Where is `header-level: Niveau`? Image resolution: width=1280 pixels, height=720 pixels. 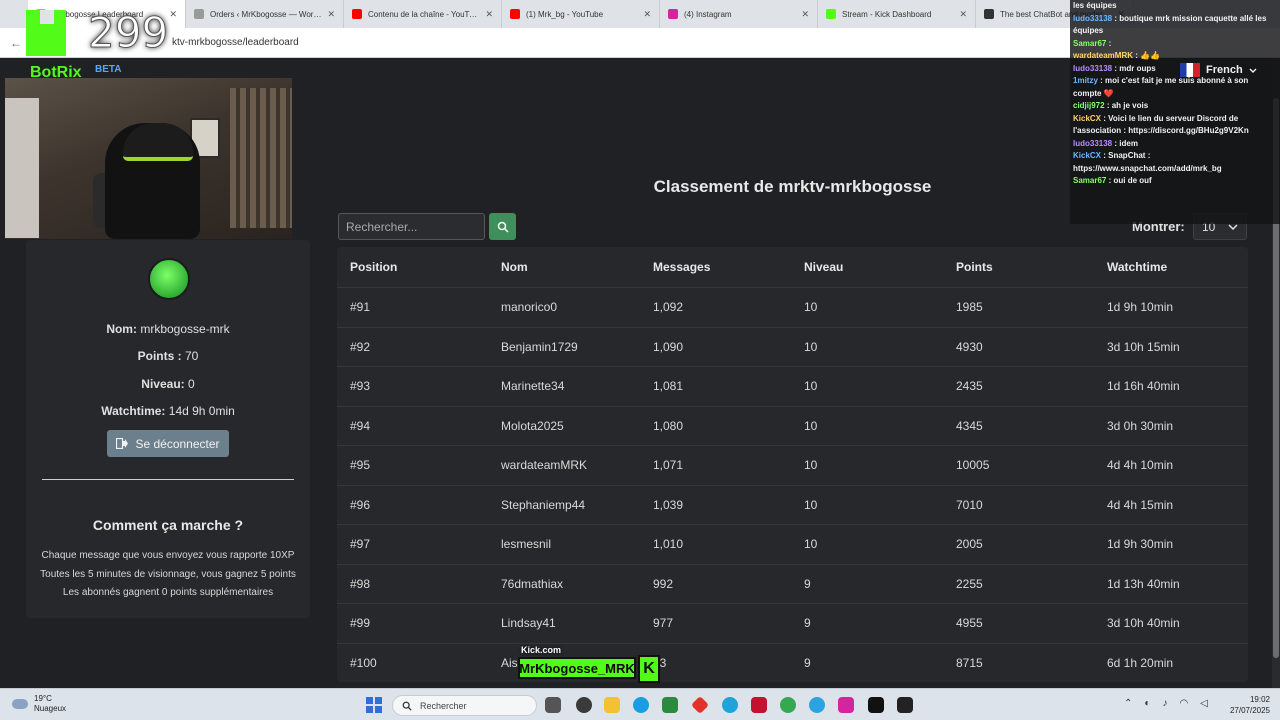 header-level: Niveau is located at coordinates (867, 267).